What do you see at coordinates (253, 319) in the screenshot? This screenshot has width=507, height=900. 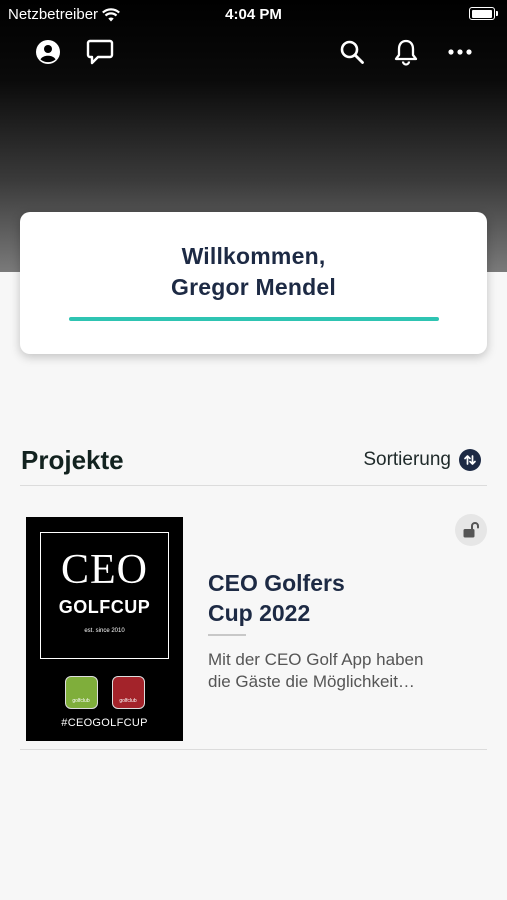 I see `welcome-accent-line` at bounding box center [253, 319].